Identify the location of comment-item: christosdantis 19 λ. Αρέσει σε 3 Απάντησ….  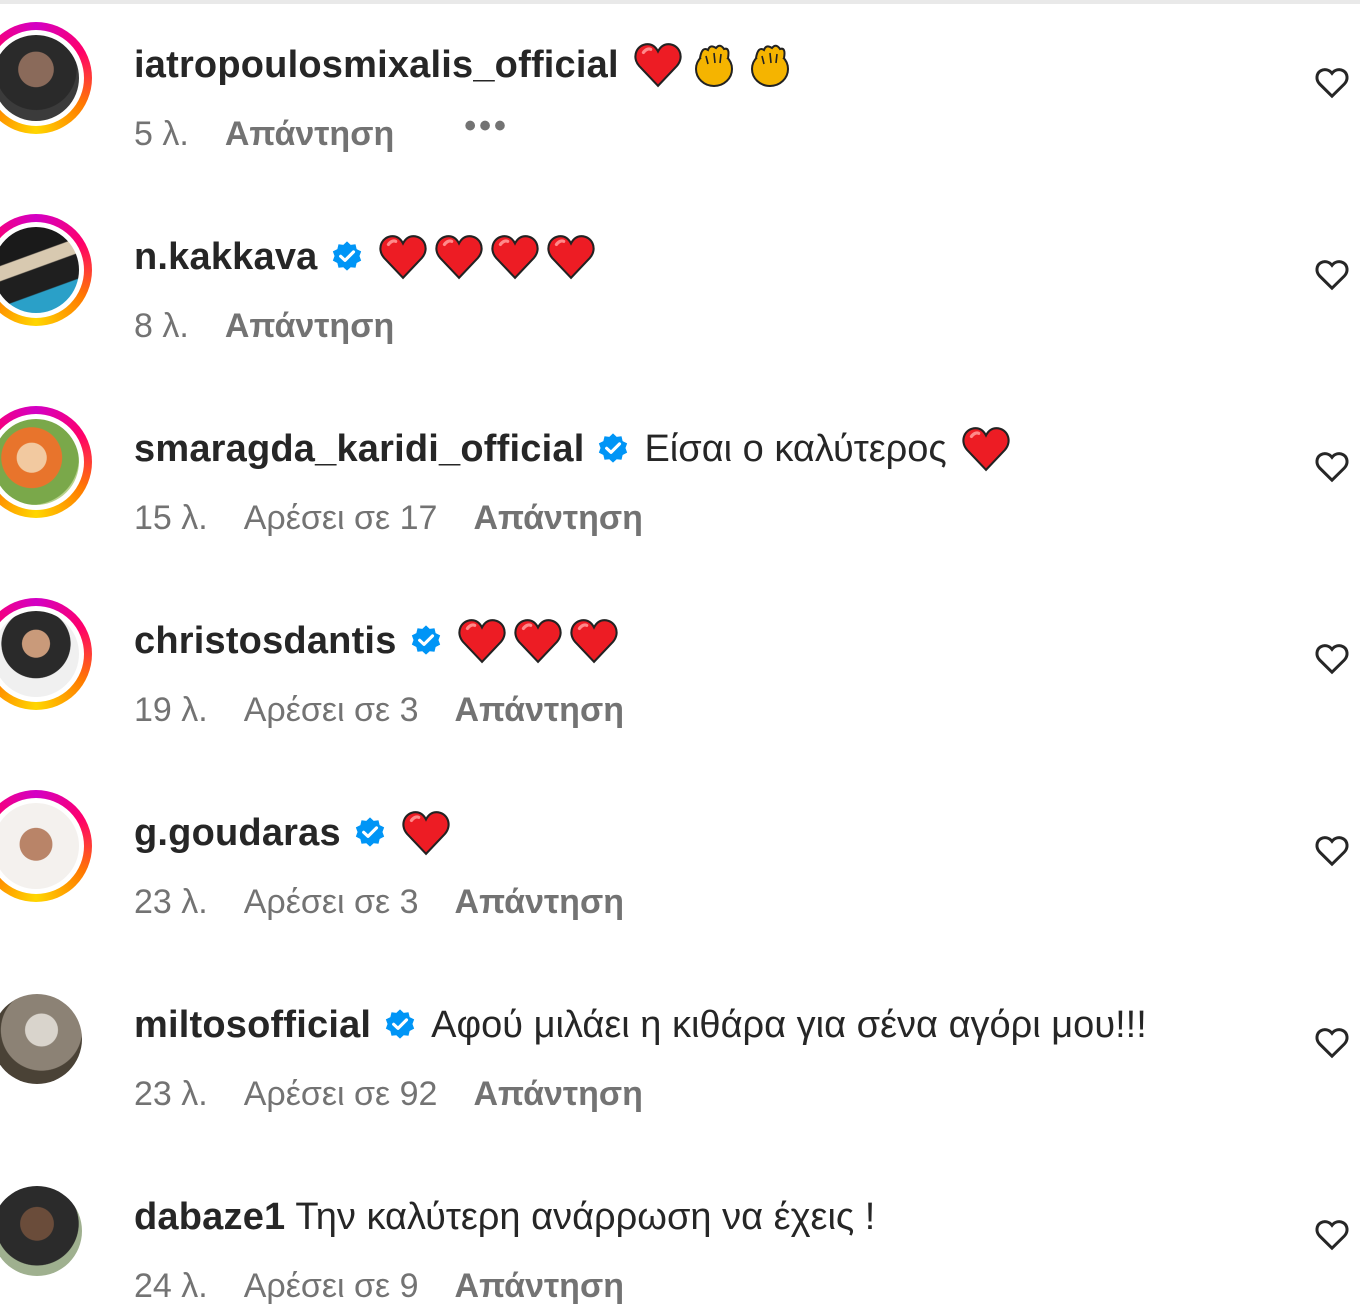
(680, 652).